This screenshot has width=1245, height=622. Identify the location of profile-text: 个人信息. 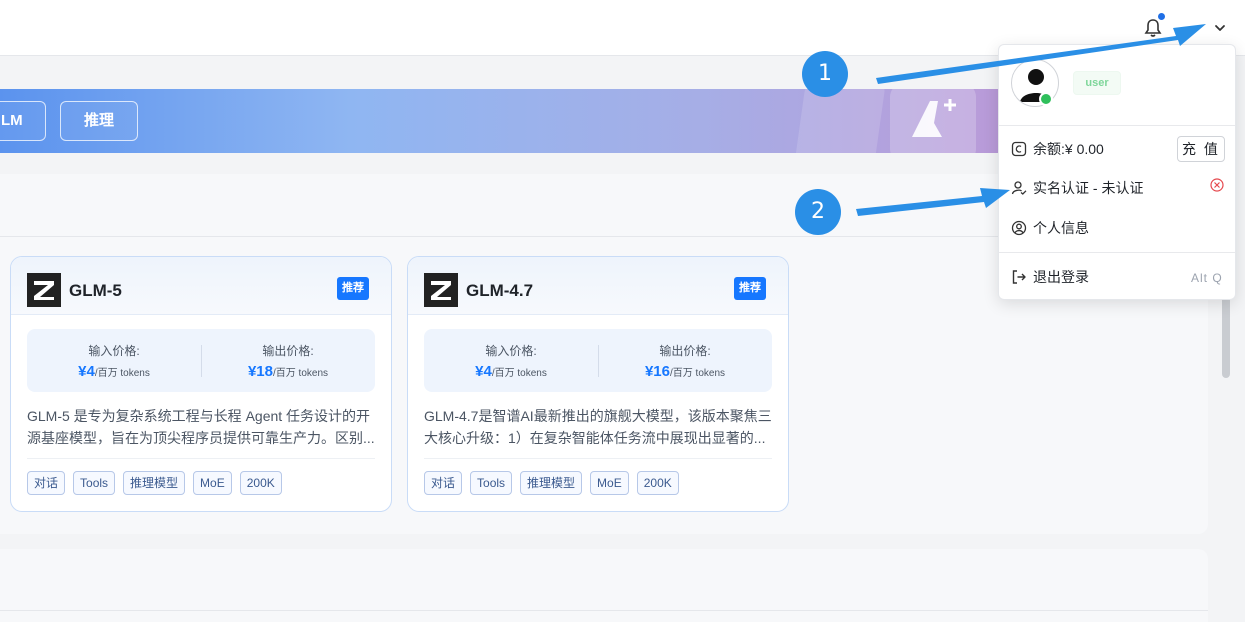
(1061, 228).